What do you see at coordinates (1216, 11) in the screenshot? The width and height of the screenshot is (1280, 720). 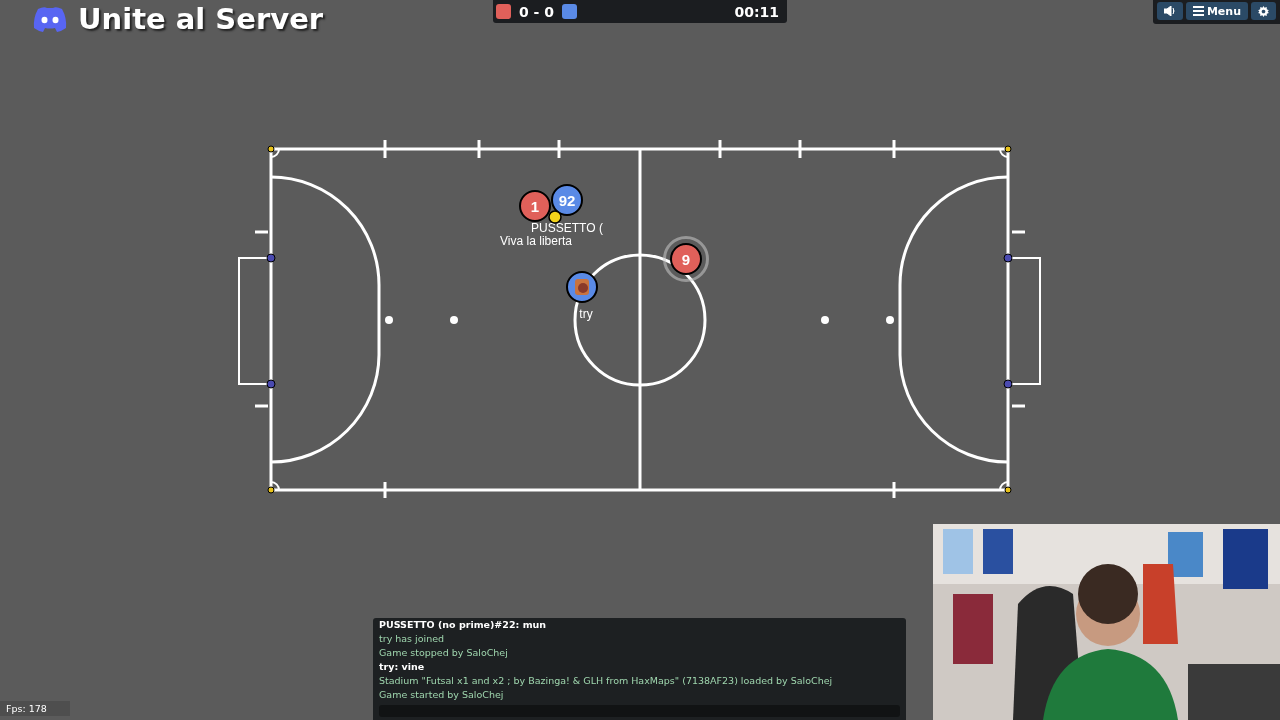 I see `menu-button: Menu` at bounding box center [1216, 11].